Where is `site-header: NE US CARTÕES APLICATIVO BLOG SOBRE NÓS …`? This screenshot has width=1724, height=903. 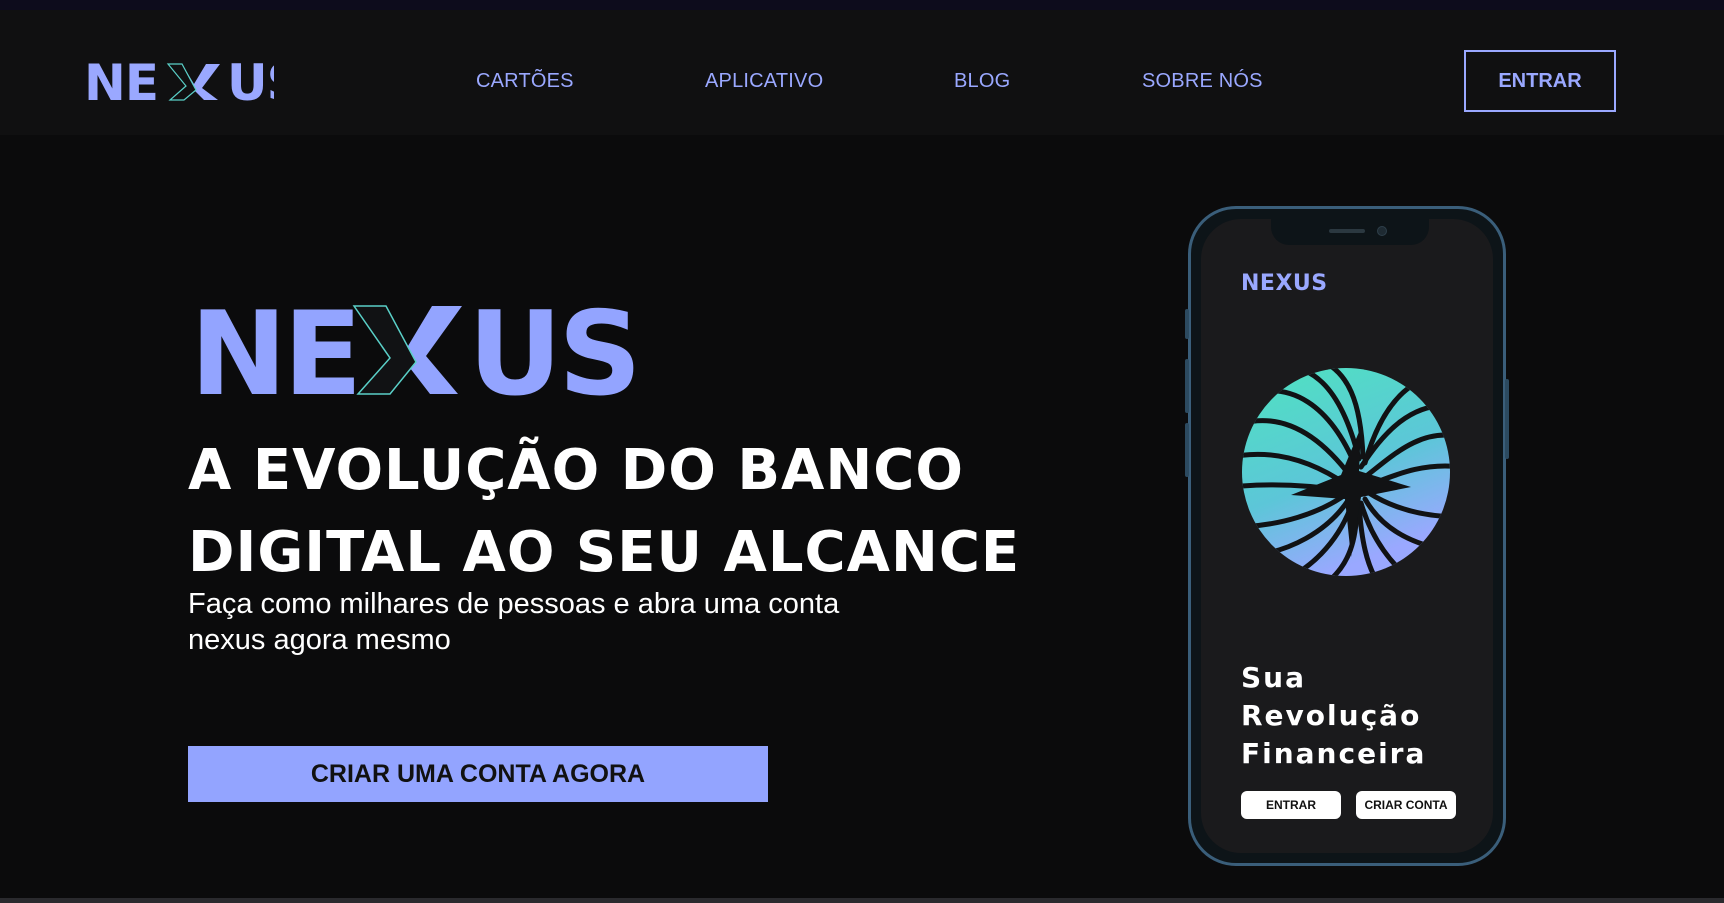
site-header: NE US CARTÕES APLICATIVO BLOG SOBRE NÓS … is located at coordinates (862, 72).